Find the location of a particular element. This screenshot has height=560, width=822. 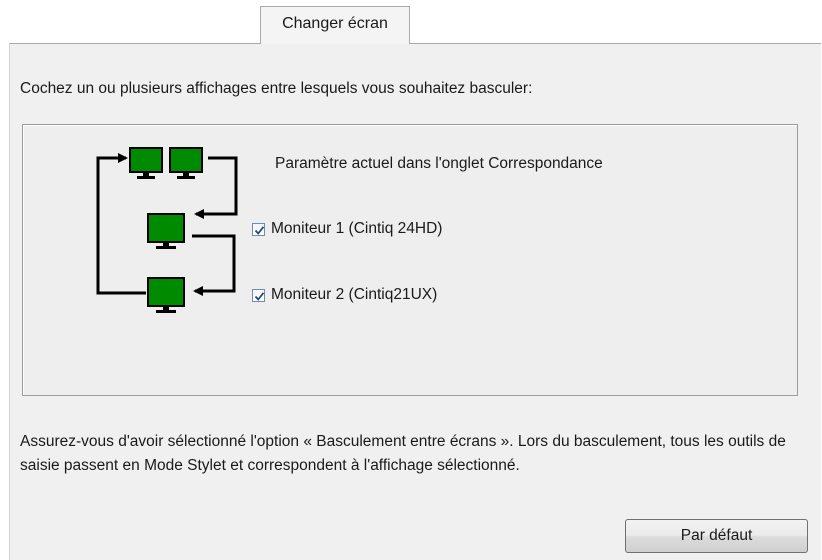

monitor-1-label: Moniteur 1 (Cintiq 24HD) is located at coordinates (357, 228).